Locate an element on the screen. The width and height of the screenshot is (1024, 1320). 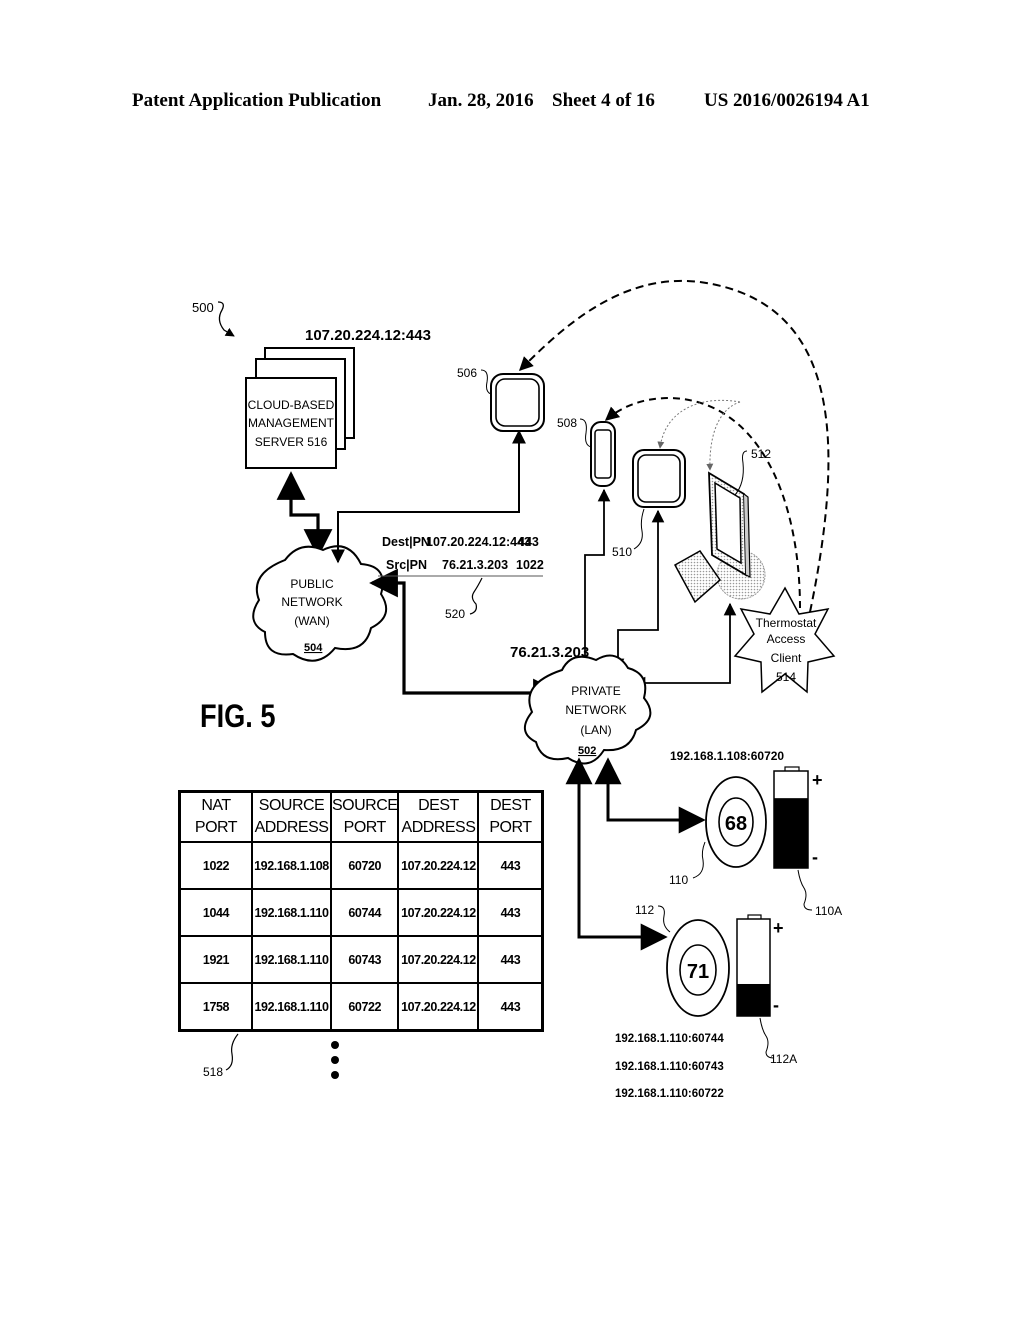
packet-src-port: 1022 is located at coordinates (530, 565).